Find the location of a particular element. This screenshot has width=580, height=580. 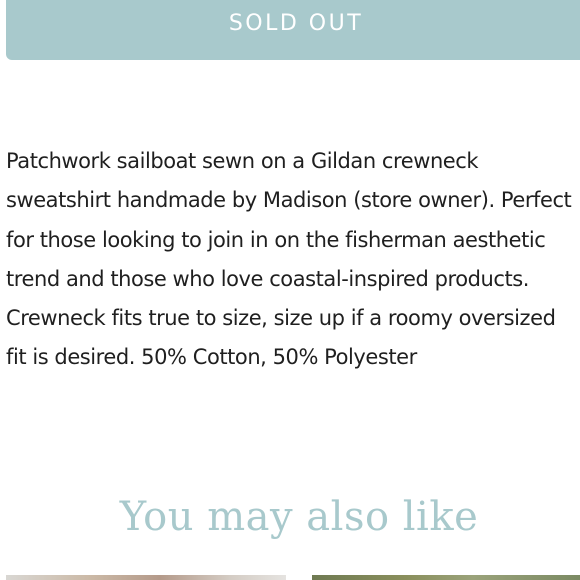

you-may-also-like-heading: You may also like is located at coordinates (299, 517).